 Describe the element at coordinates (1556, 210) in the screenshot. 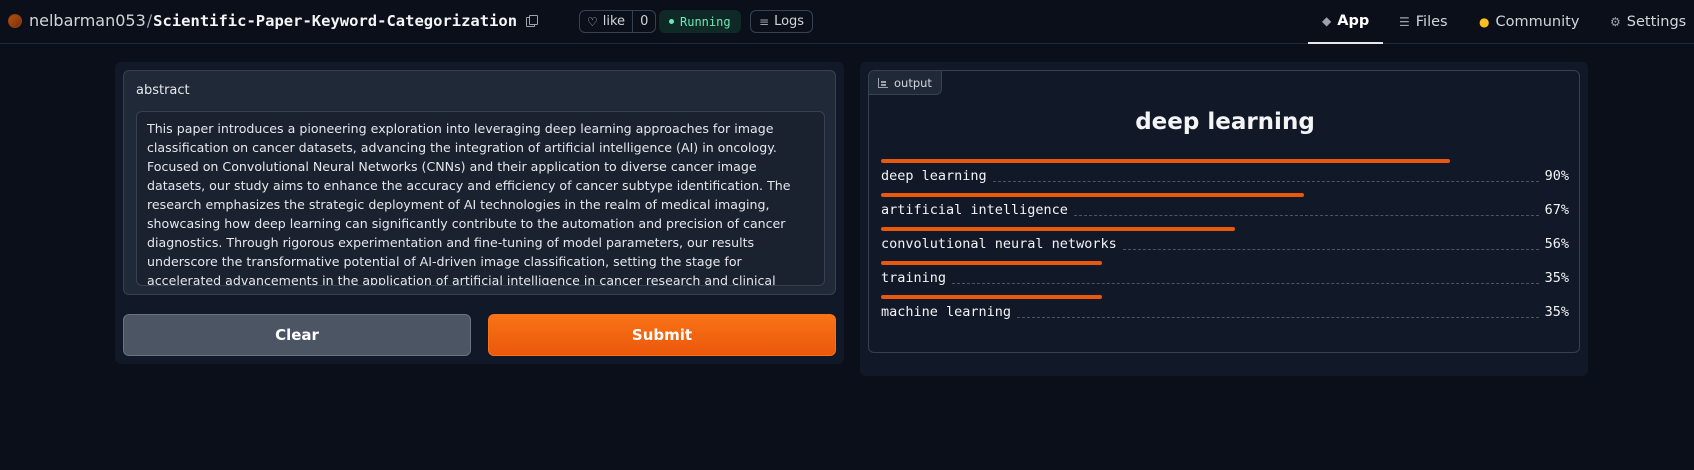

I see `confidence-percent: 67%` at that location.